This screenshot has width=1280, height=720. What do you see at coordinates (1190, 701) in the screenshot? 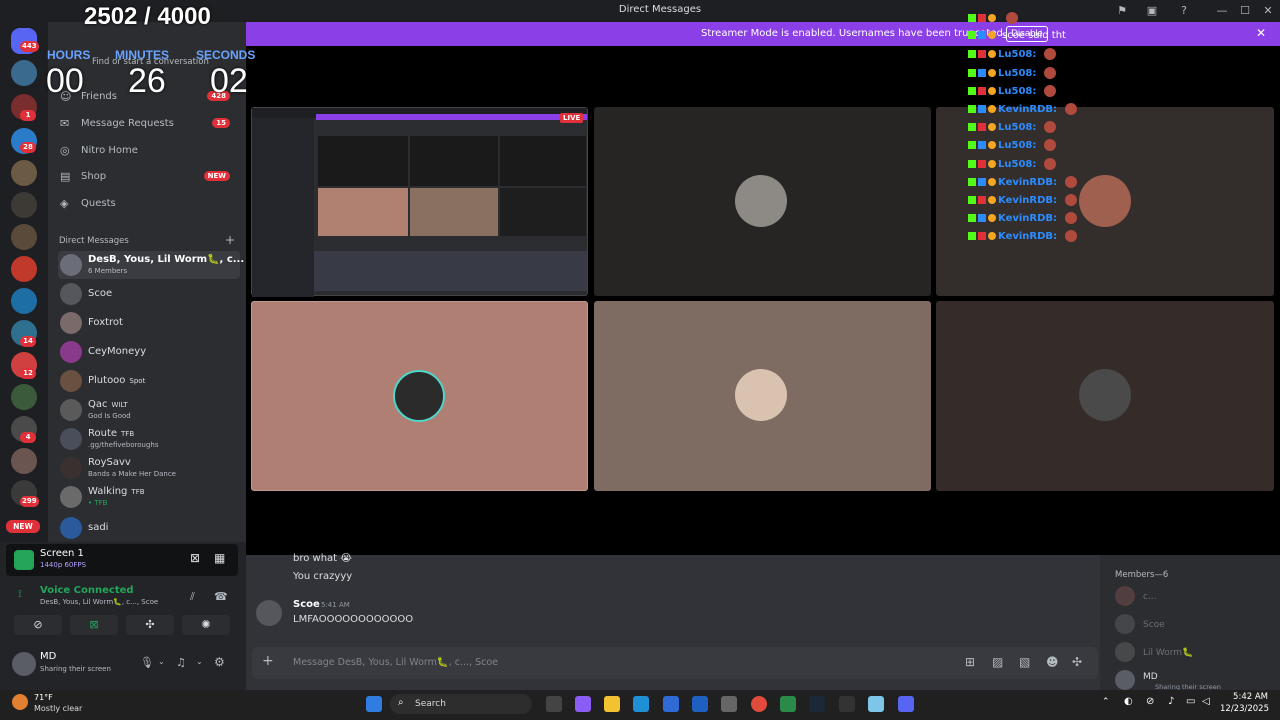
I see `network-icon: ▭` at bounding box center [1190, 701].